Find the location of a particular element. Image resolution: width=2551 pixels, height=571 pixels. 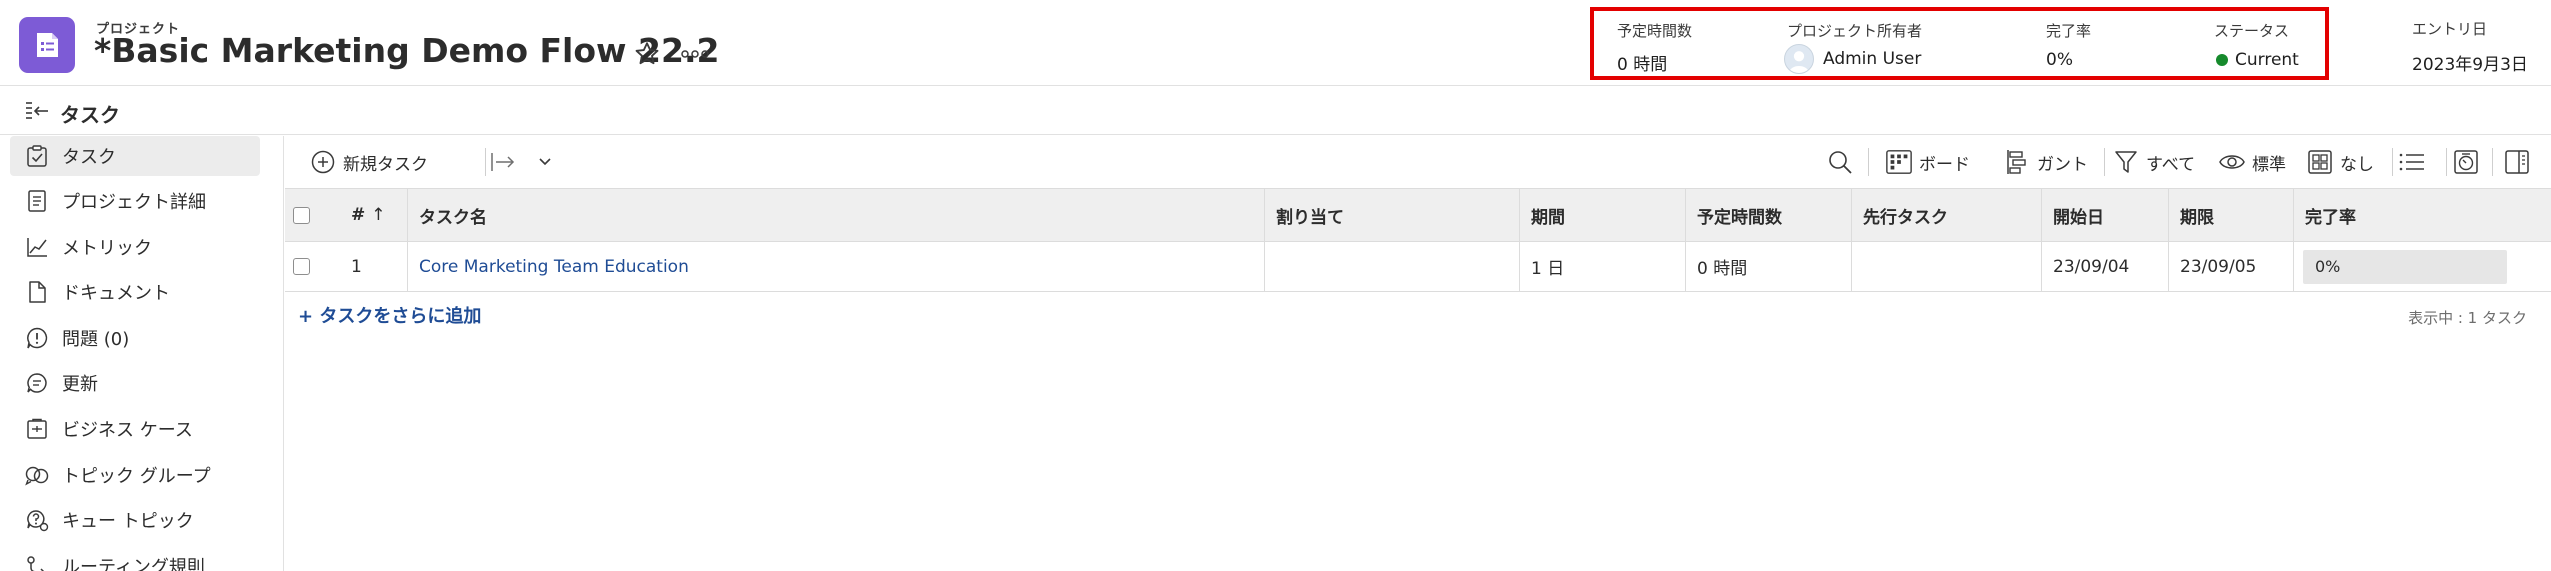

sidebar-item-issues: 問題 (0) is located at coordinates (135, 338).